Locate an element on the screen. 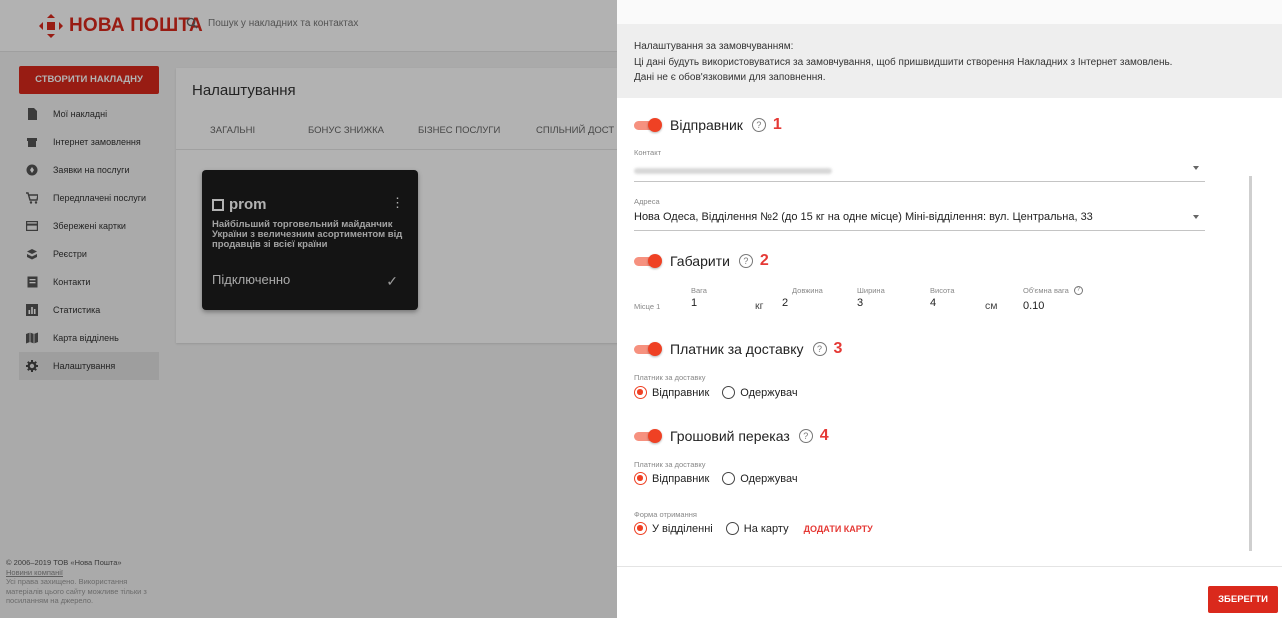 This screenshot has height=618, width=1282. scrollbar is located at coordinates (1250, 363).